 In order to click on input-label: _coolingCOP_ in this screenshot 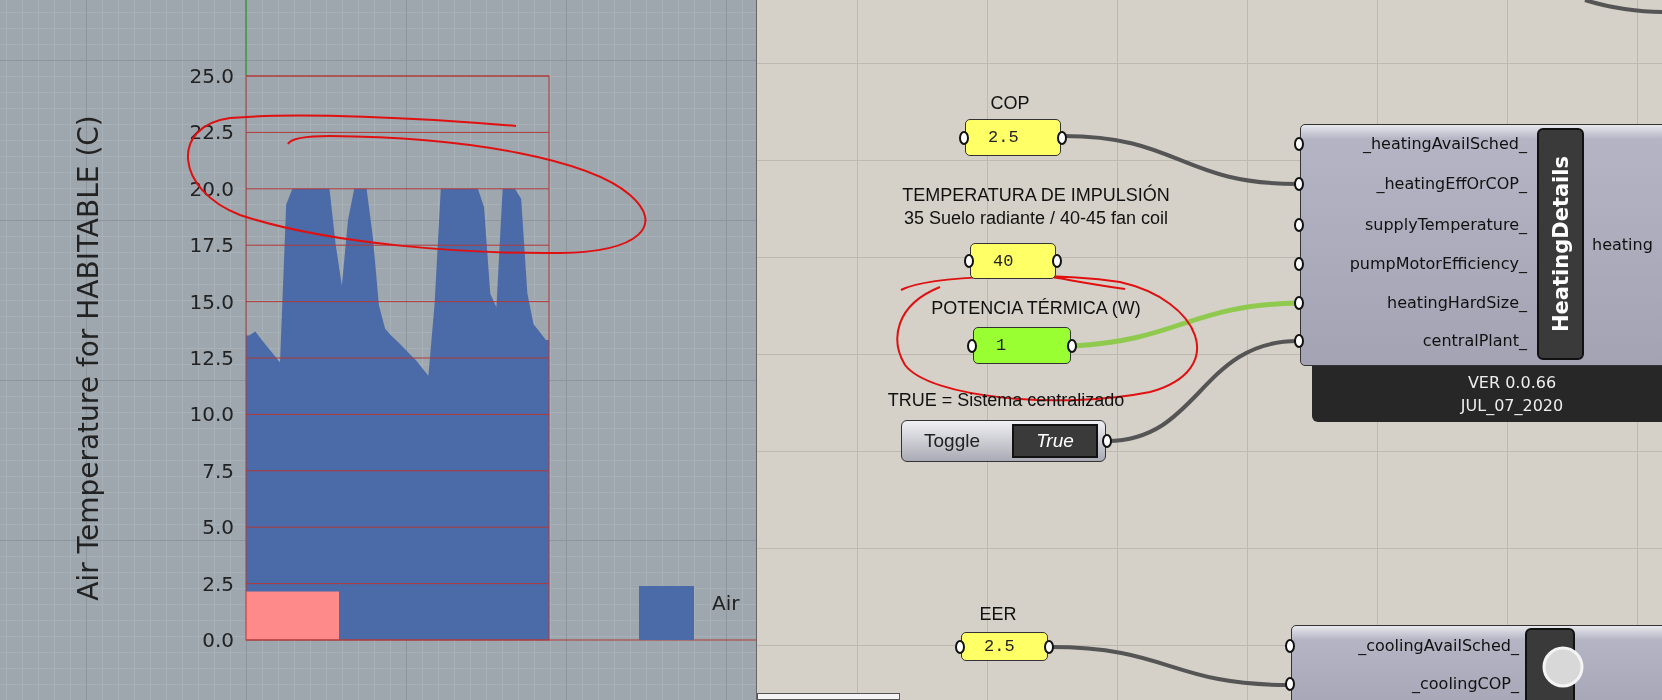, I will do `click(1465, 683)`.